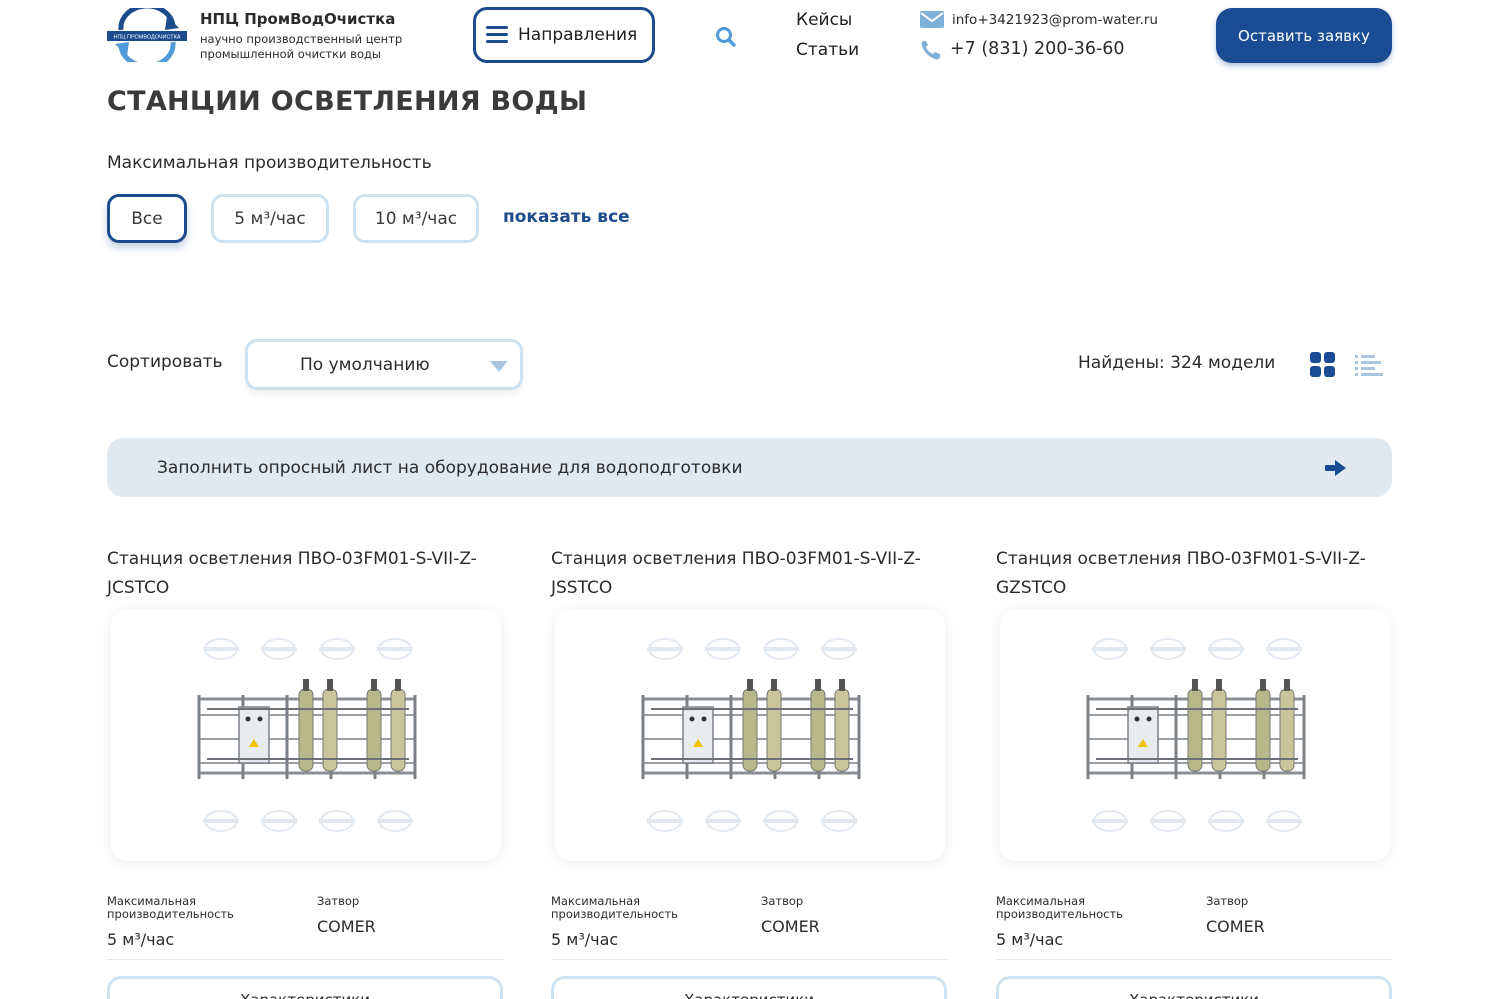  What do you see at coordinates (726, 37) in the screenshot?
I see `search-icon` at bounding box center [726, 37].